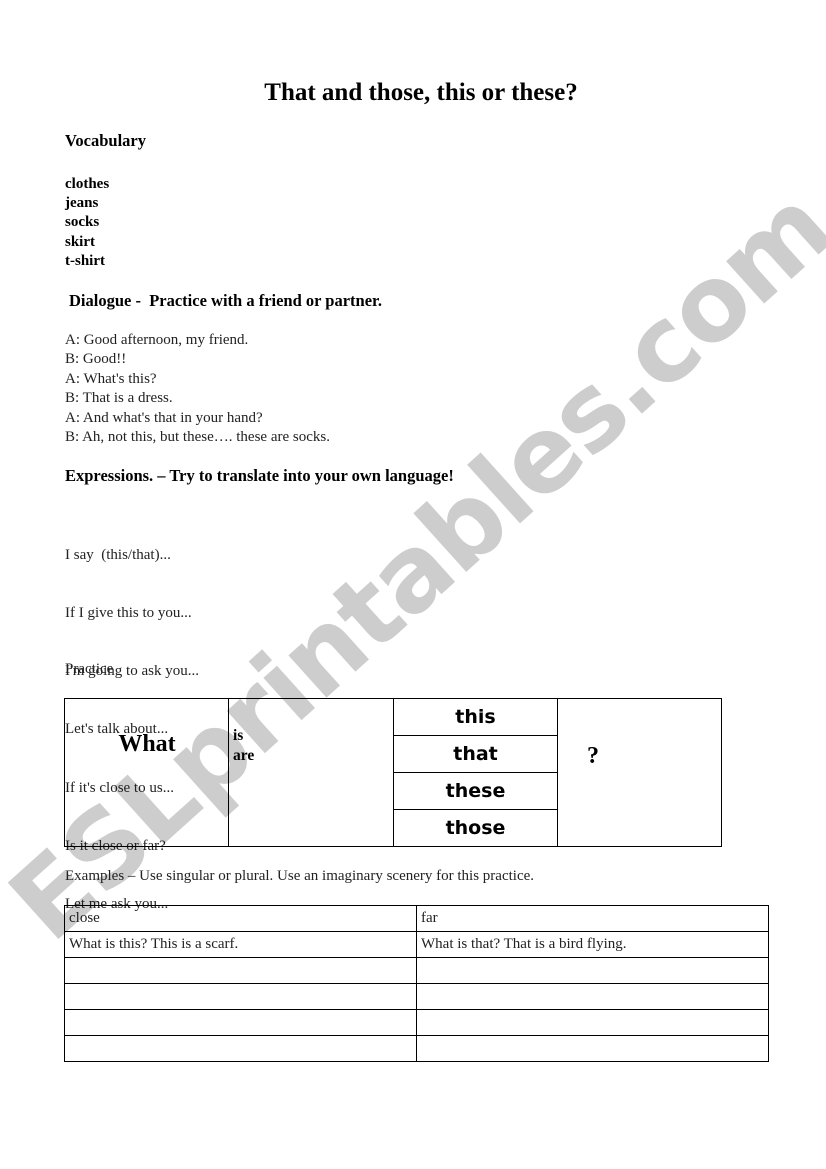 This screenshot has height=1169, width=826. What do you see at coordinates (475, 717) in the screenshot?
I see `pronoun-this: this` at bounding box center [475, 717].